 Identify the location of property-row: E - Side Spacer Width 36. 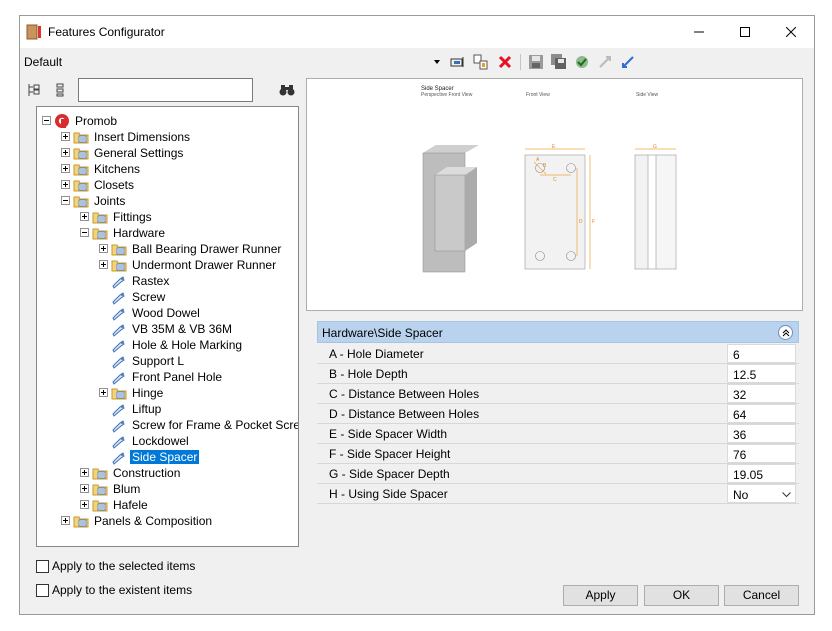
(558, 434).